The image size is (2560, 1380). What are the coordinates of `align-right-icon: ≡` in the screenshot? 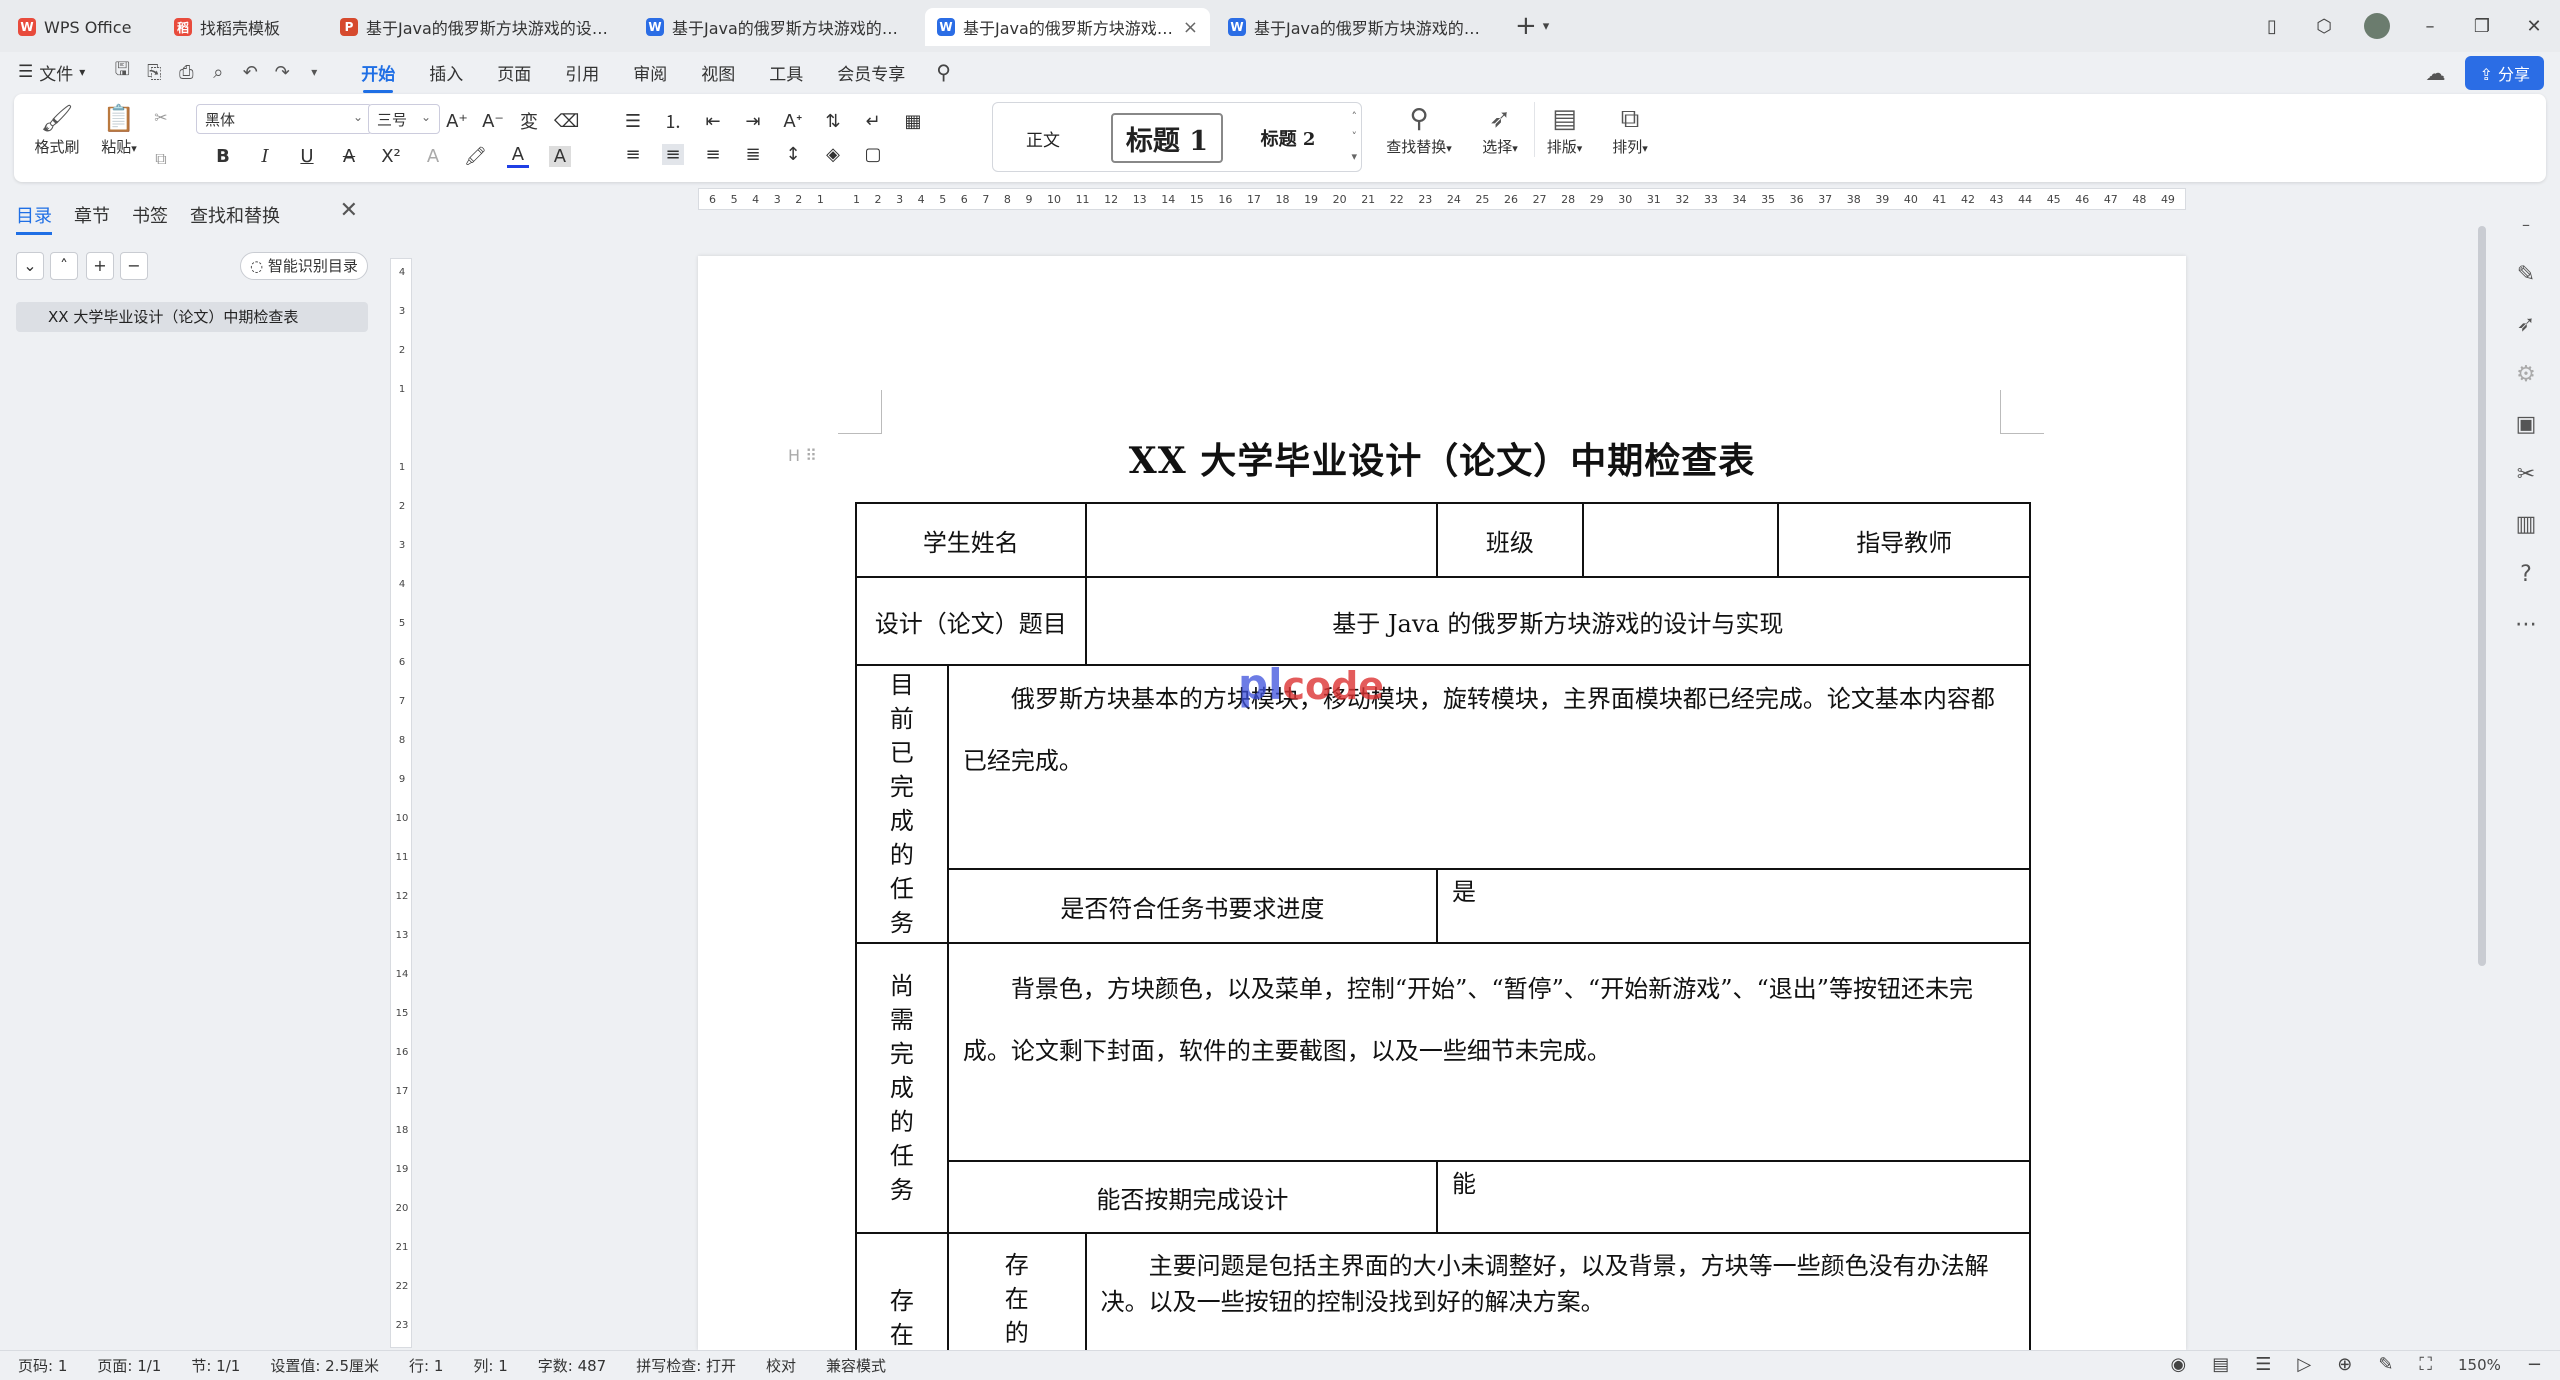 It's located at (713, 154).